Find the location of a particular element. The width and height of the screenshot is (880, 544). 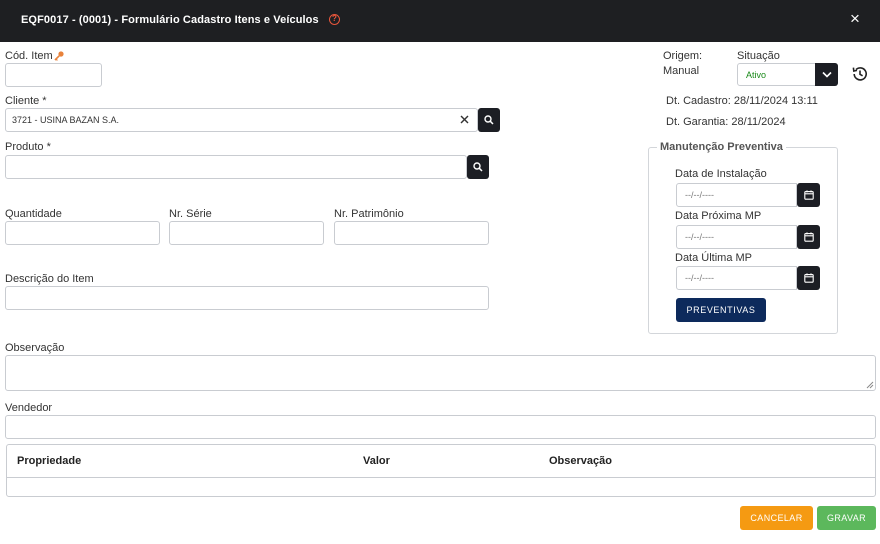

situacao-label: Situação is located at coordinates (758, 56).